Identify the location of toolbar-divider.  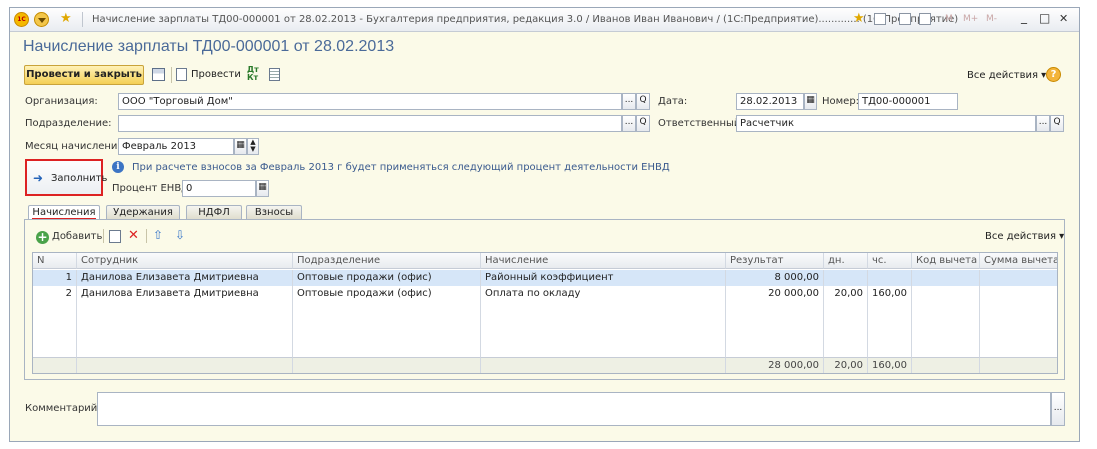
(171, 75).